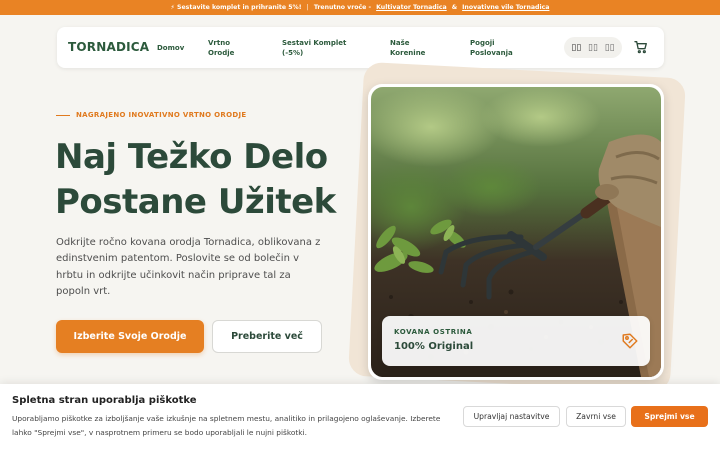  I want to click on hero-title-line-1: Naj Težko Delo, so click(191, 157).